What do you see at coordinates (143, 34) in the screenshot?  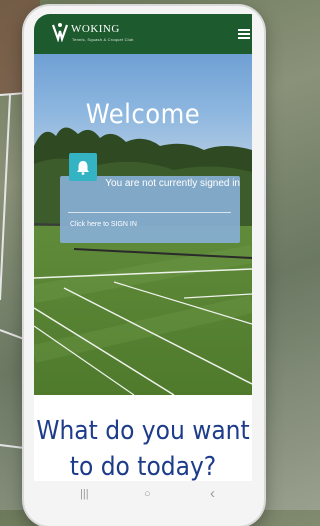 I see `app-header: WOKING Tennis, Squash & Croquet Club` at bounding box center [143, 34].